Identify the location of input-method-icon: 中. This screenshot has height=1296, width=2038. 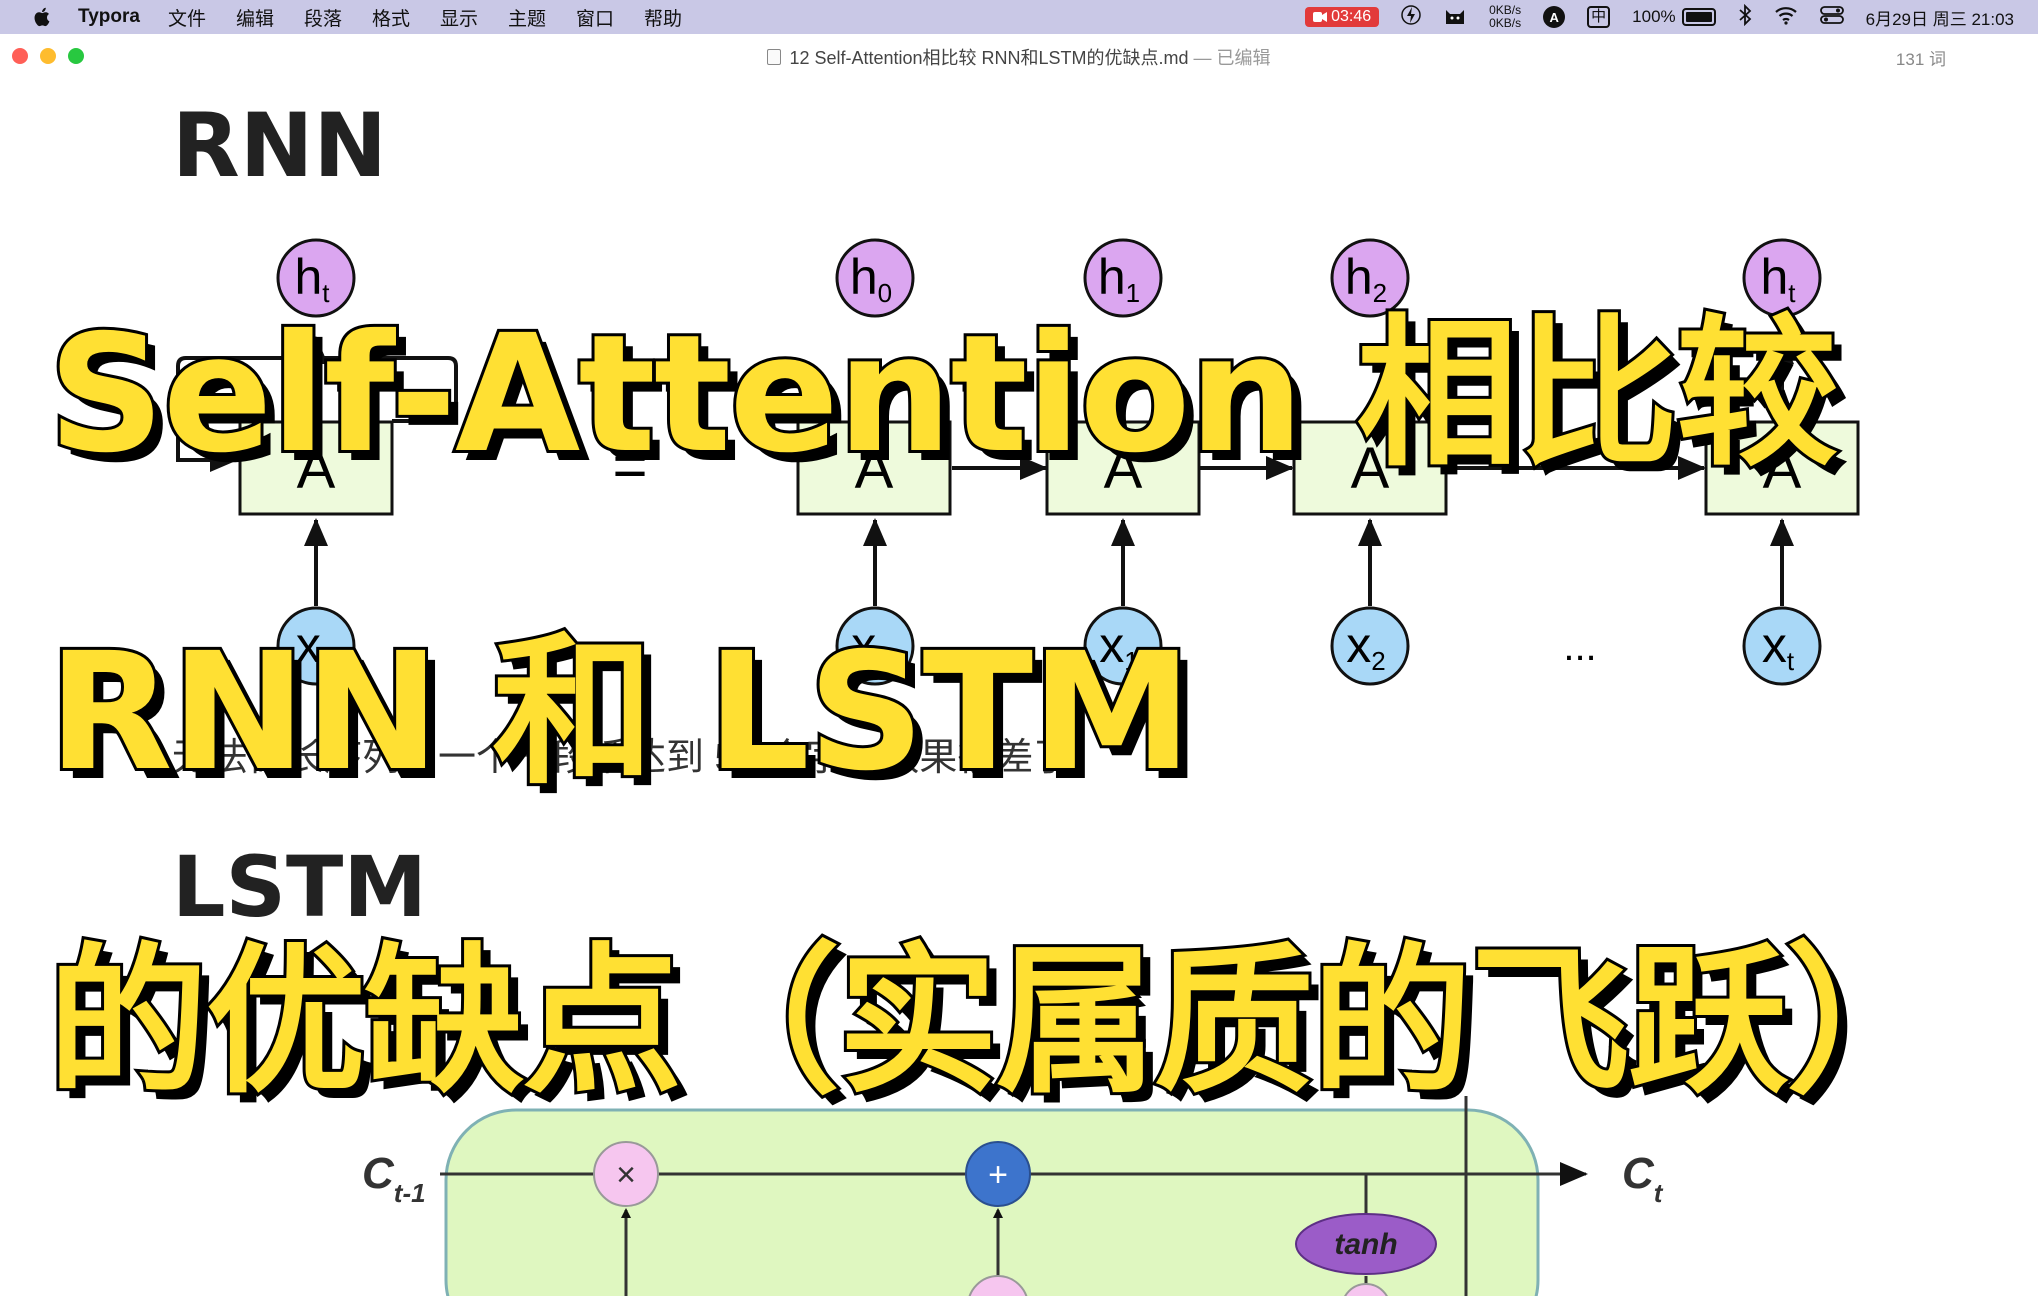
(1599, 17).